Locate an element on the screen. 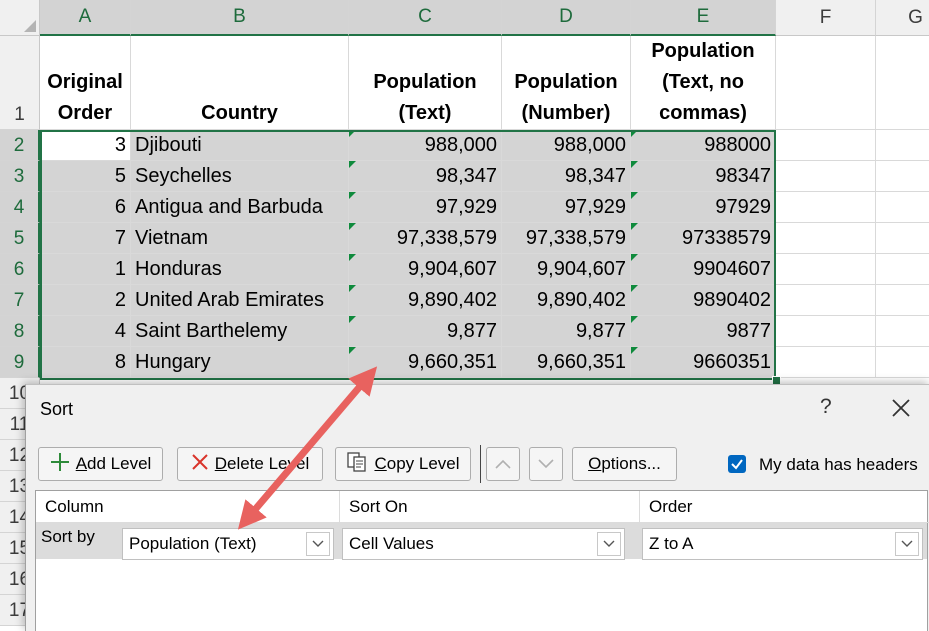 Image resolution: width=929 pixels, height=631 pixels. column-header-e: E is located at coordinates (703, 18).